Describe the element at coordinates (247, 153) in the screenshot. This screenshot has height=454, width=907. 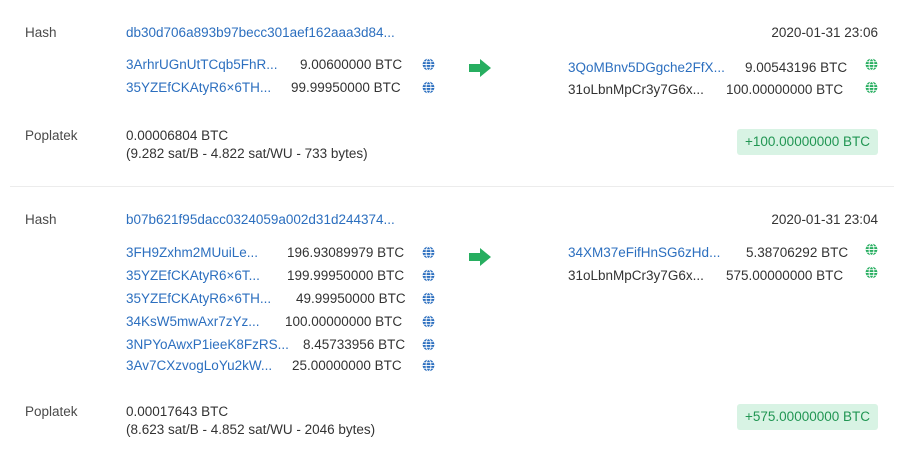
I see `fee-detail: (9.282 sat/B - 4.822 sat/WU - 733 bytes)` at that location.